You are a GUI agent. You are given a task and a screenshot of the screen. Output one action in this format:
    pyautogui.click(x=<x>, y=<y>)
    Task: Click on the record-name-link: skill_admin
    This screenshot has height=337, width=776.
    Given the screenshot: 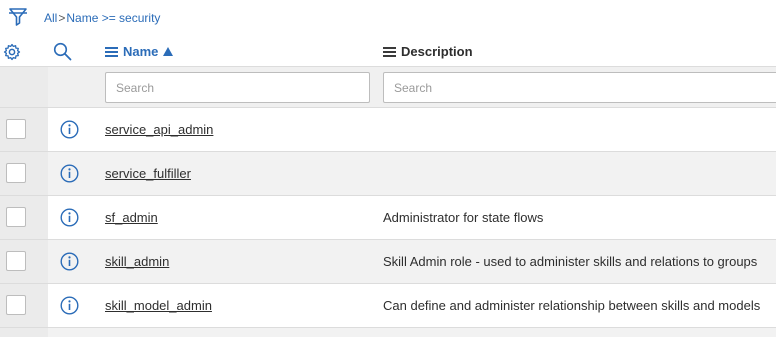 What is the action you would take?
    pyautogui.click(x=137, y=261)
    